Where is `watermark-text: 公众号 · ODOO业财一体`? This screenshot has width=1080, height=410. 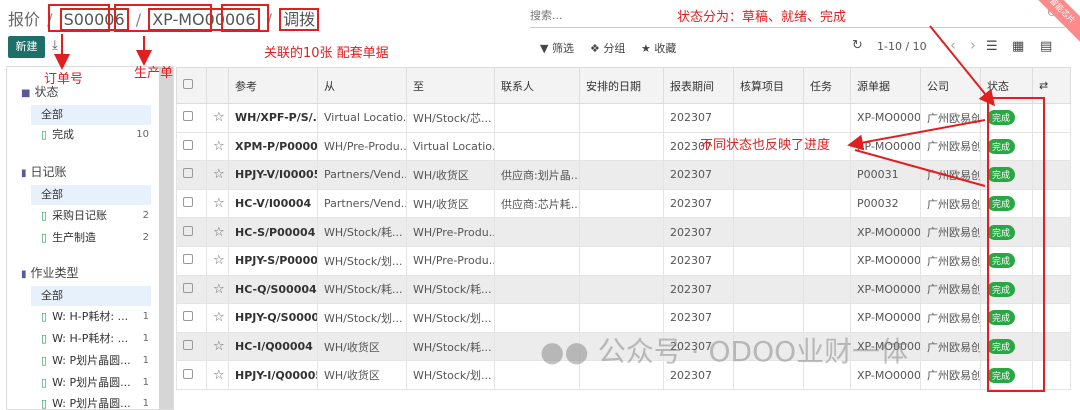
watermark-text: 公众号 · ODOO业财一体 is located at coordinates (753, 351).